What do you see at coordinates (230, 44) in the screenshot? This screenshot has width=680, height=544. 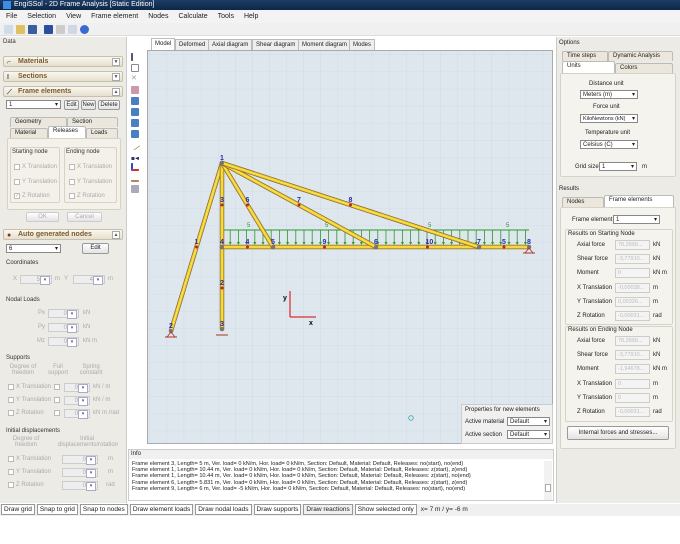 I see `tab-axial-diagram: Axial diagram` at bounding box center [230, 44].